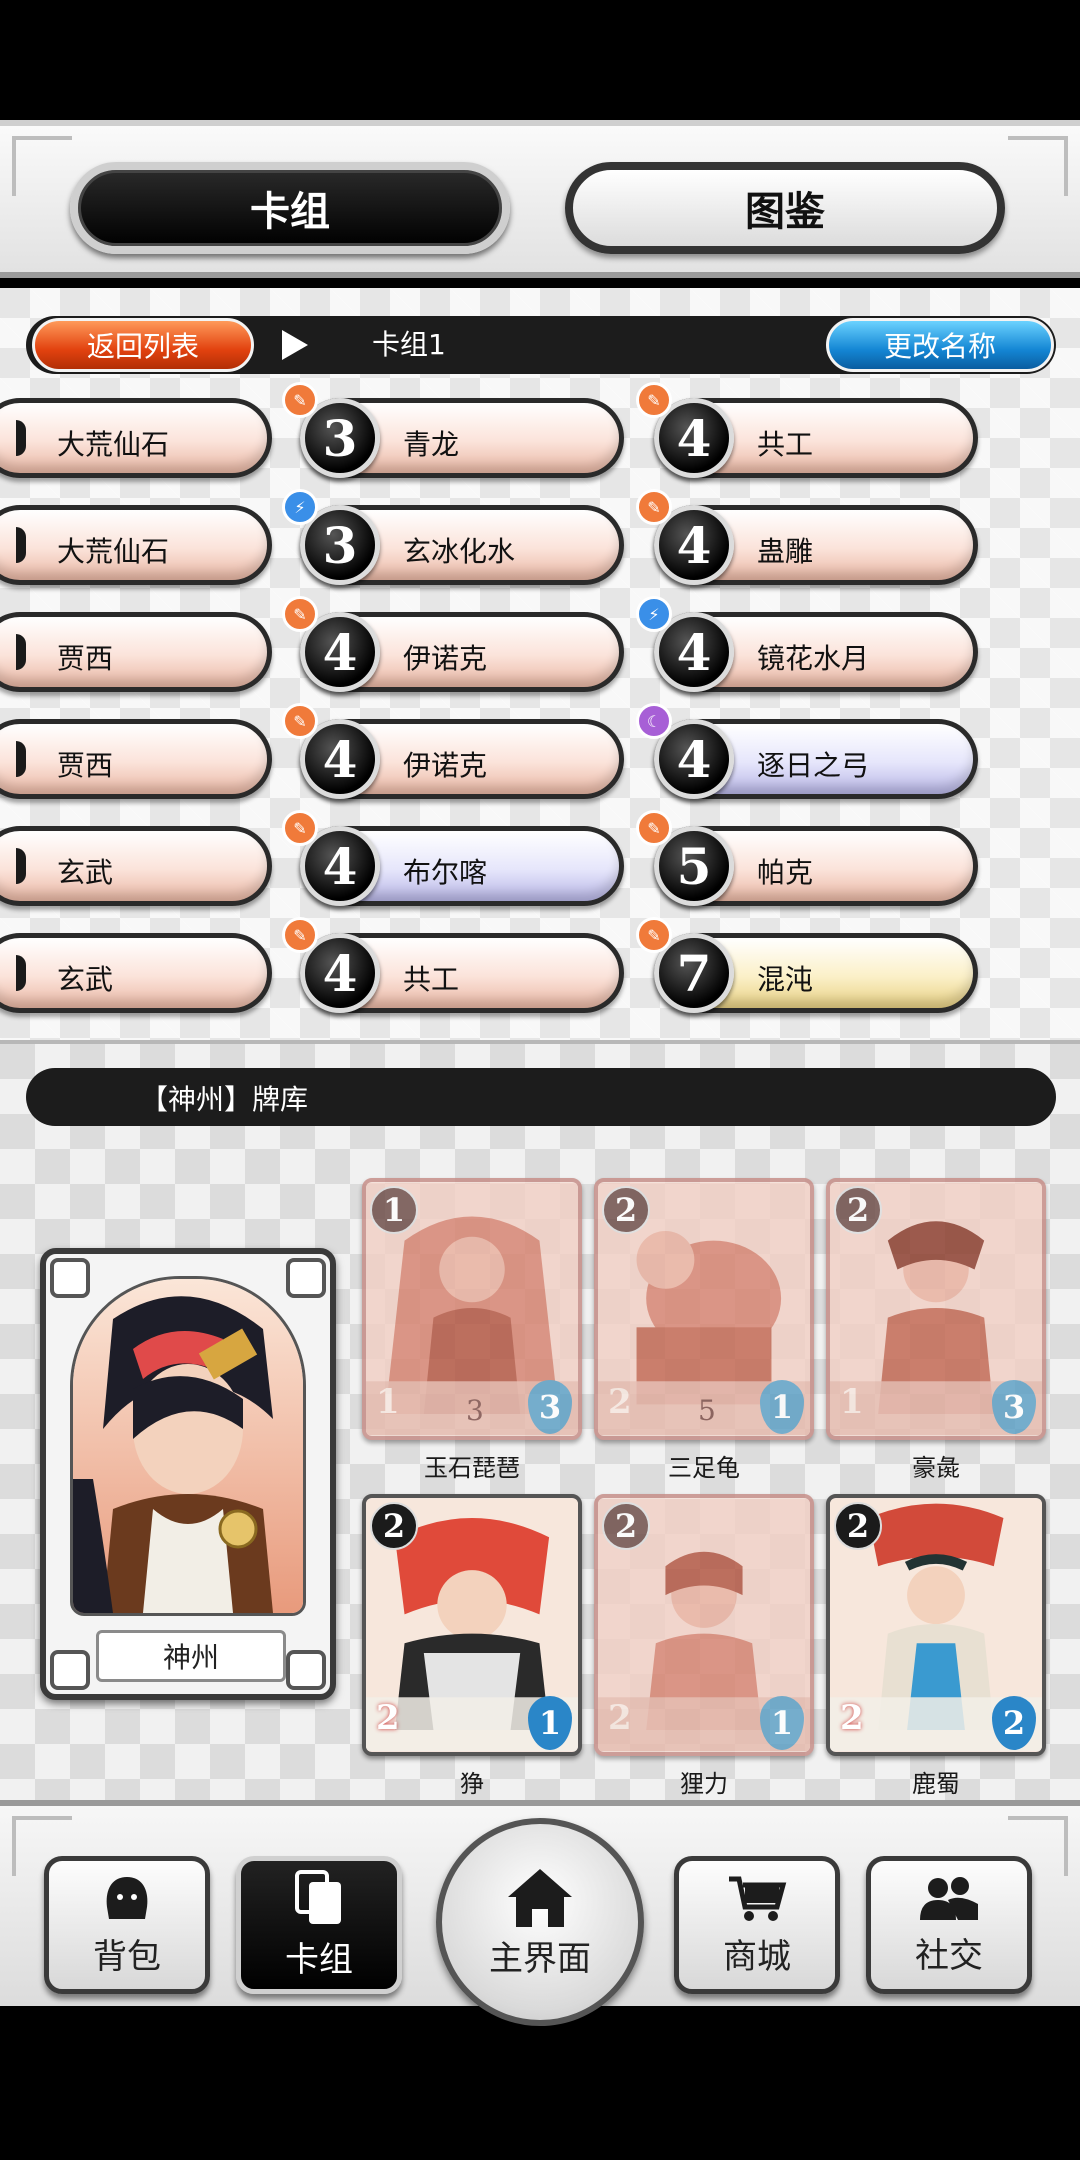 Image resolution: width=1080 pixels, height=2160 pixels. I want to click on nav-social-label: 社交, so click(949, 1955).